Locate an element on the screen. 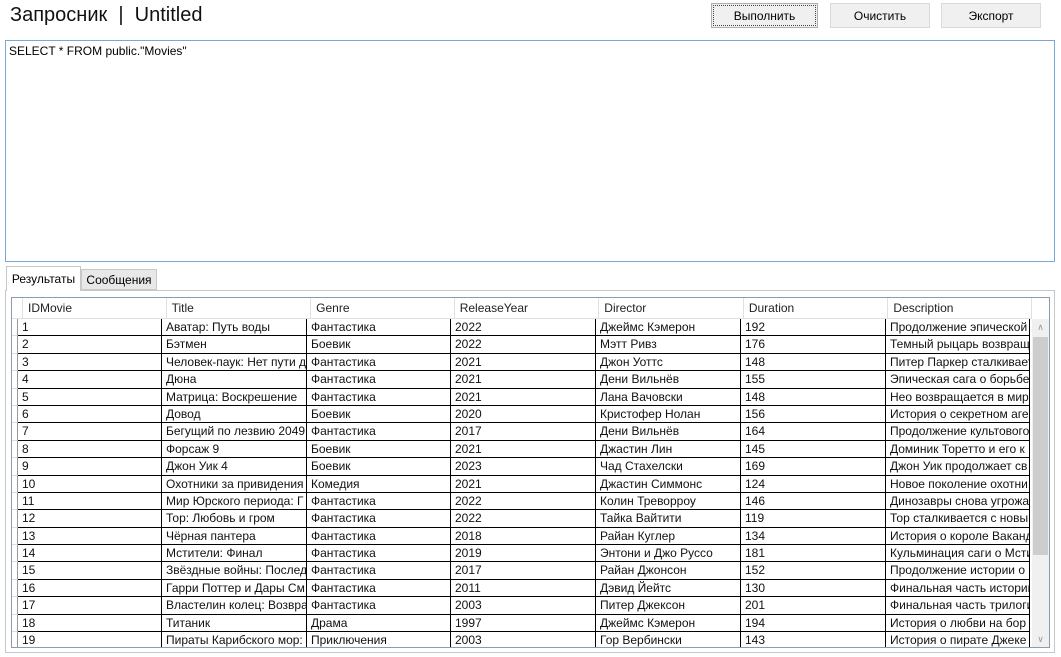  cell-description: Продолжение культового is located at coordinates (958, 432).